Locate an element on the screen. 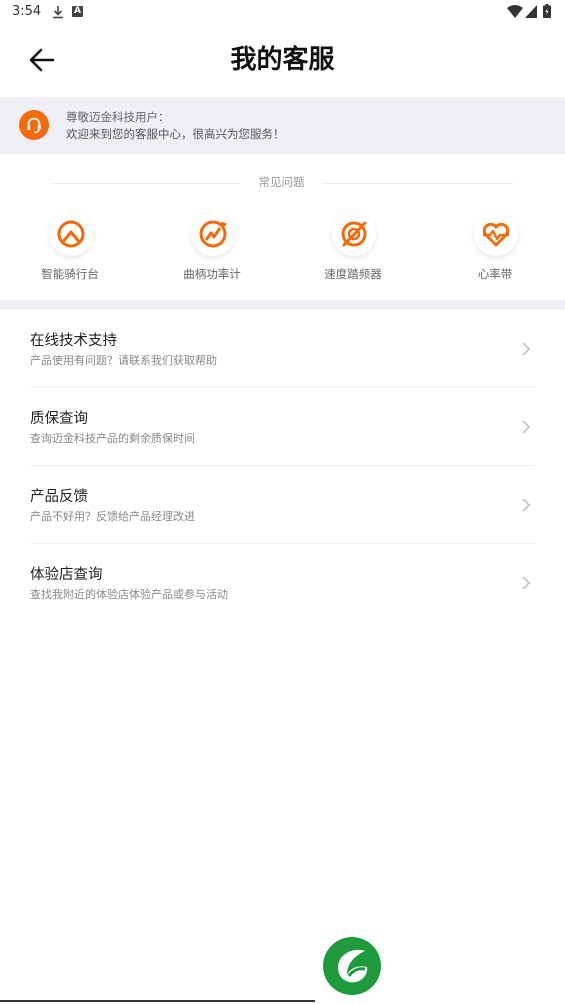 The height and width of the screenshot is (1004, 565). faq-label: 心率带 is located at coordinates (495, 274).